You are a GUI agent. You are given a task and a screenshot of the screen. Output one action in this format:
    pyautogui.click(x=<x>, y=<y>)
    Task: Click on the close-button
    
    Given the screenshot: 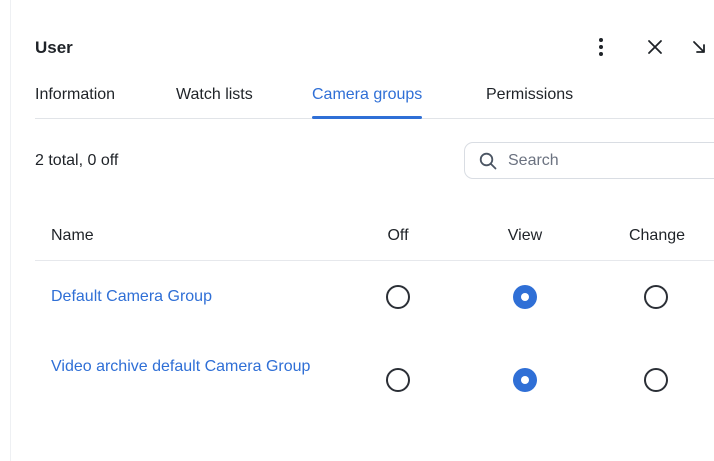 What is the action you would take?
    pyautogui.click(x=655, y=47)
    